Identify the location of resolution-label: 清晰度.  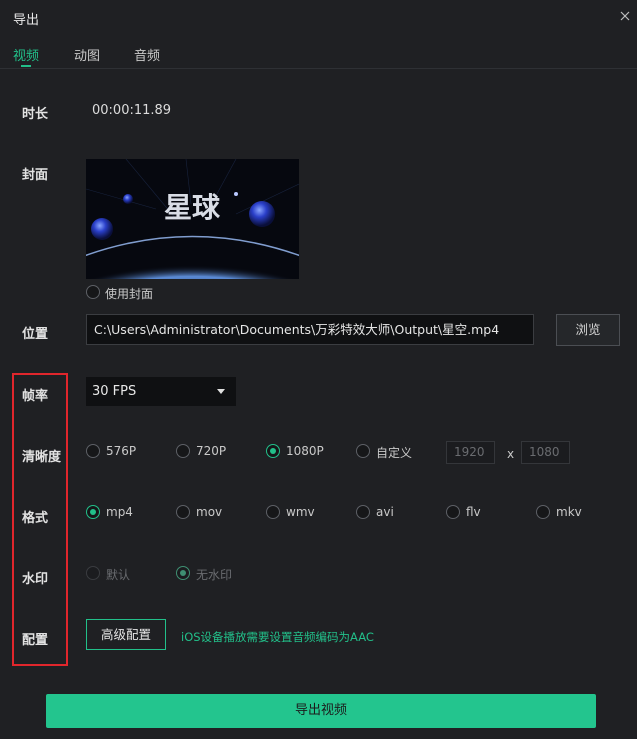
(42, 457).